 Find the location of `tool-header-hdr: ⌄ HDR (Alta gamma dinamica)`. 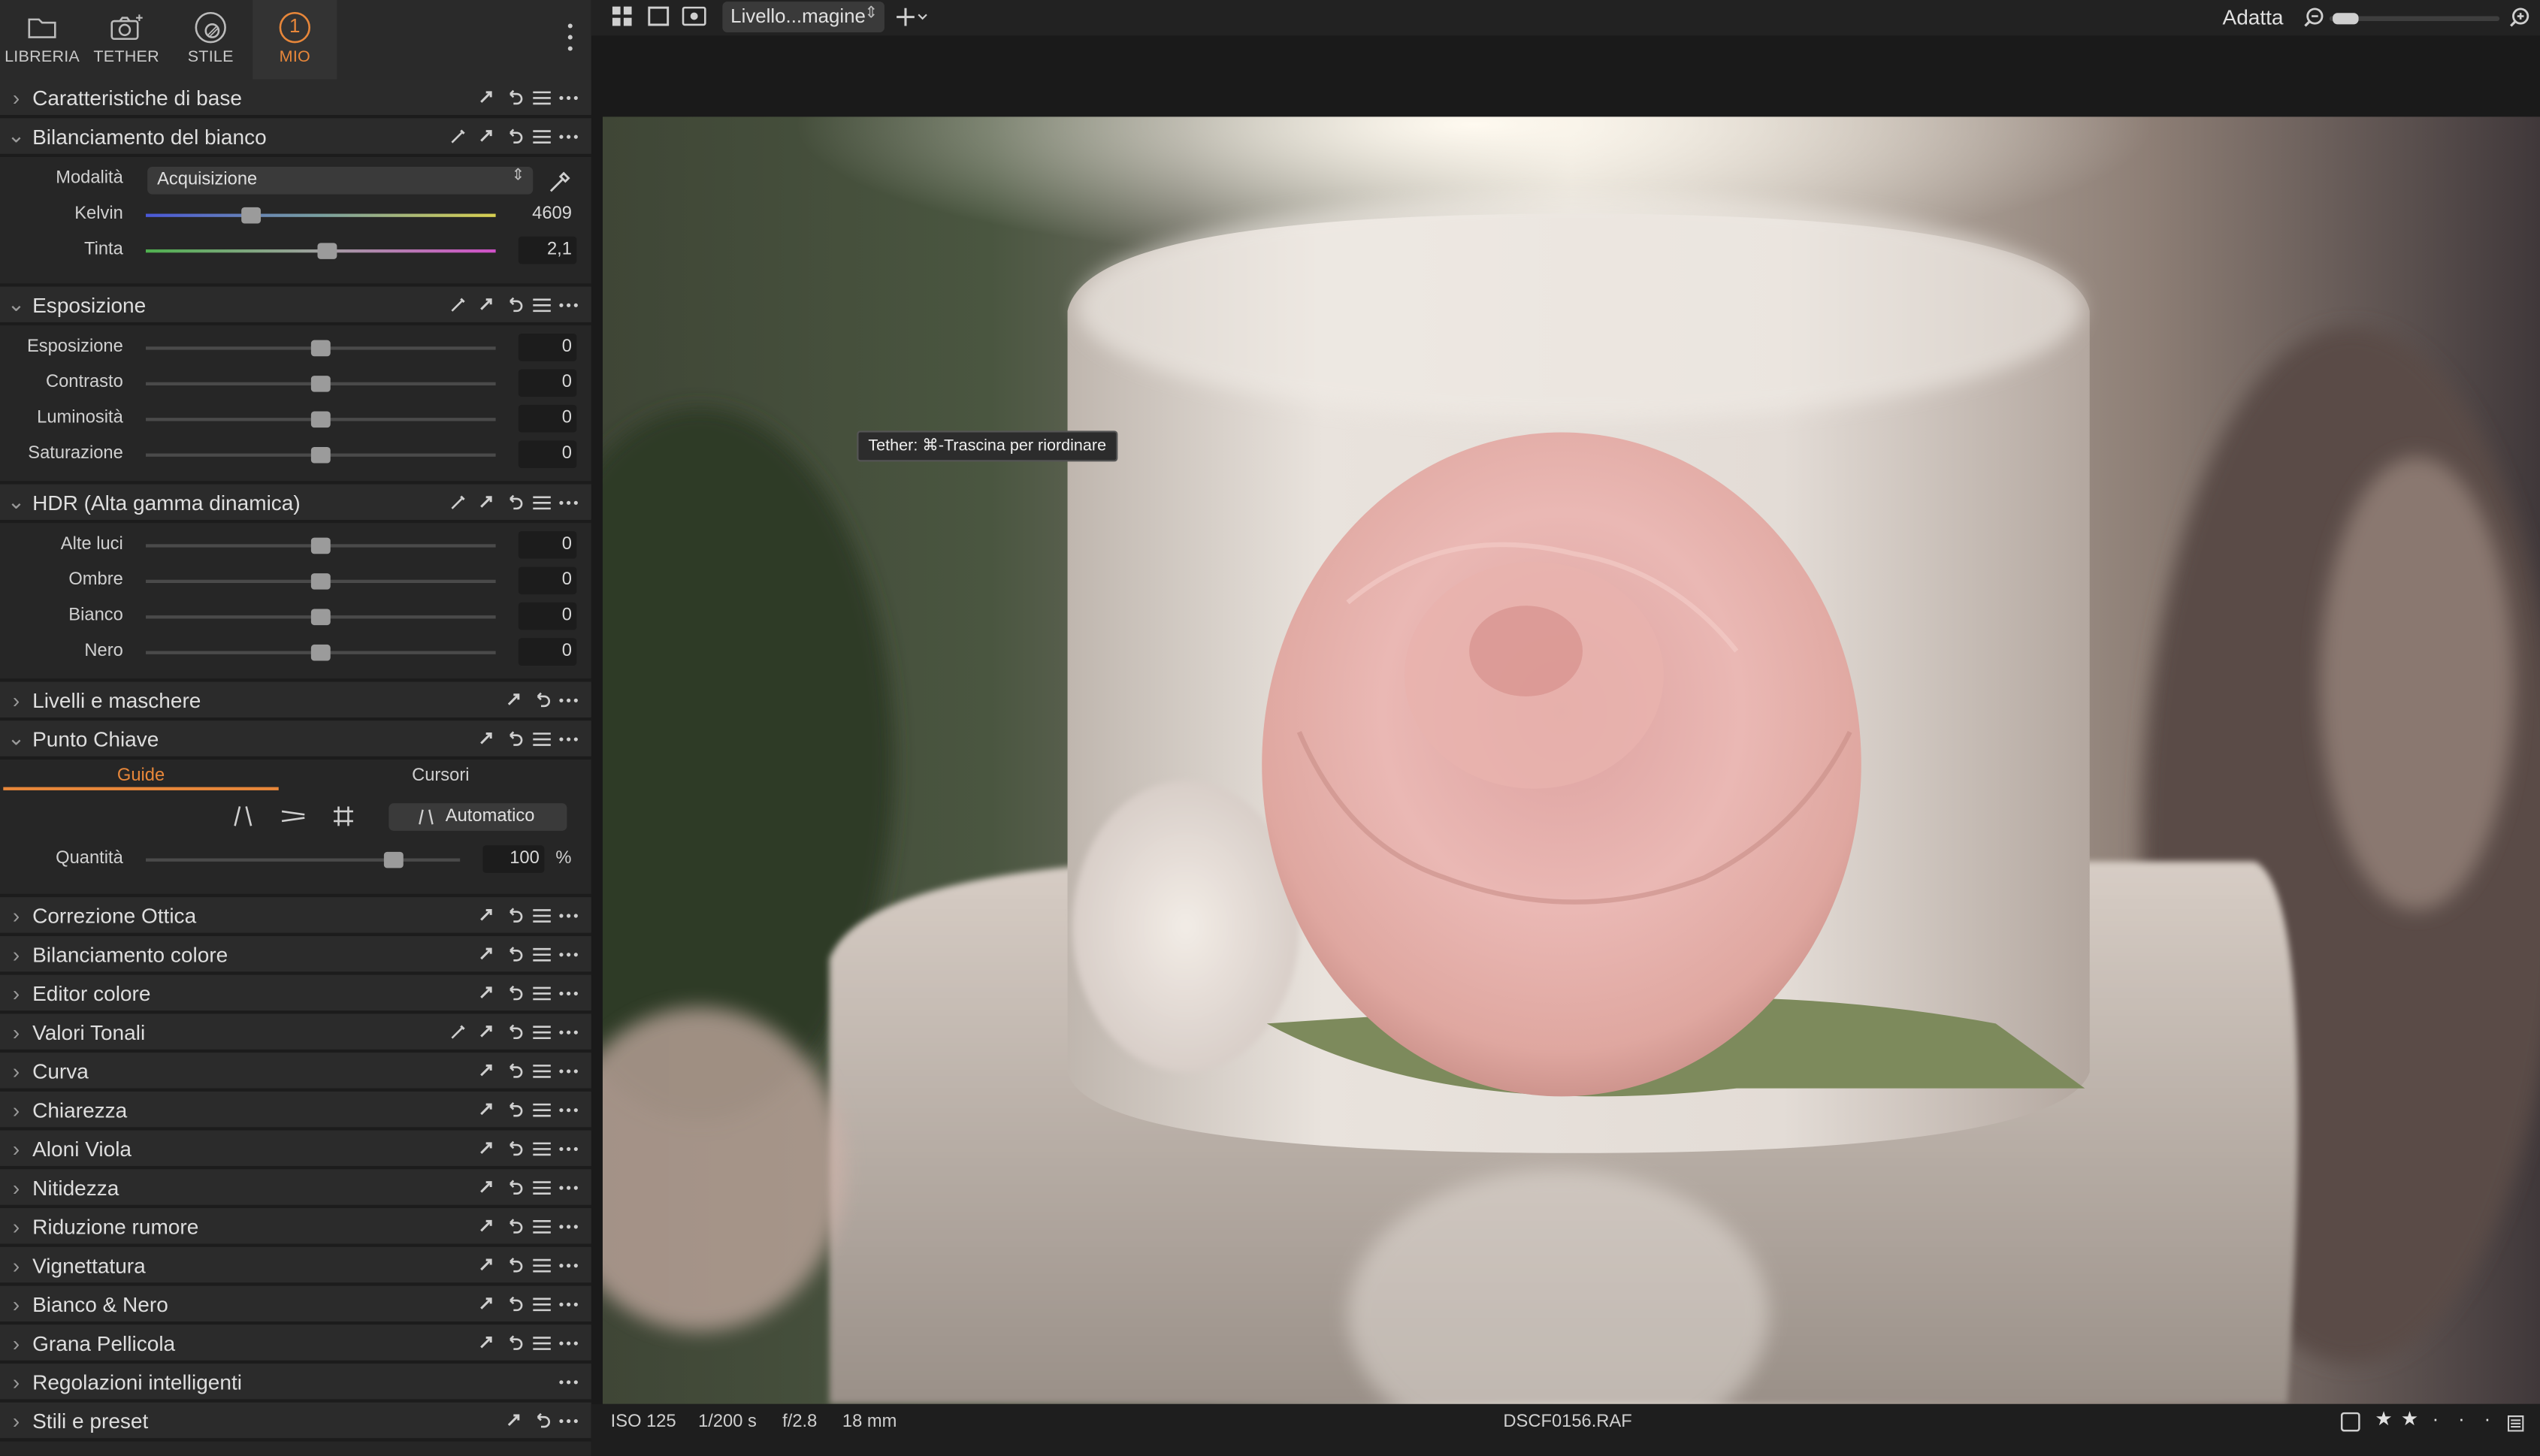

tool-header-hdr: ⌄ HDR (Alta gamma dinamica) is located at coordinates (295, 504).